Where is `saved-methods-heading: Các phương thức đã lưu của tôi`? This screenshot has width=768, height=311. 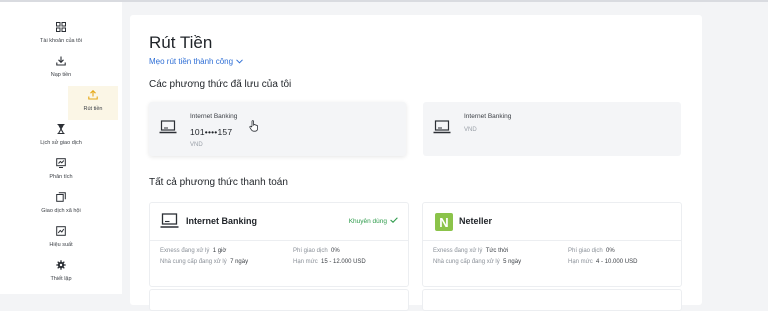
saved-methods-heading: Các phương thức đã lưu của tôi is located at coordinates (220, 84).